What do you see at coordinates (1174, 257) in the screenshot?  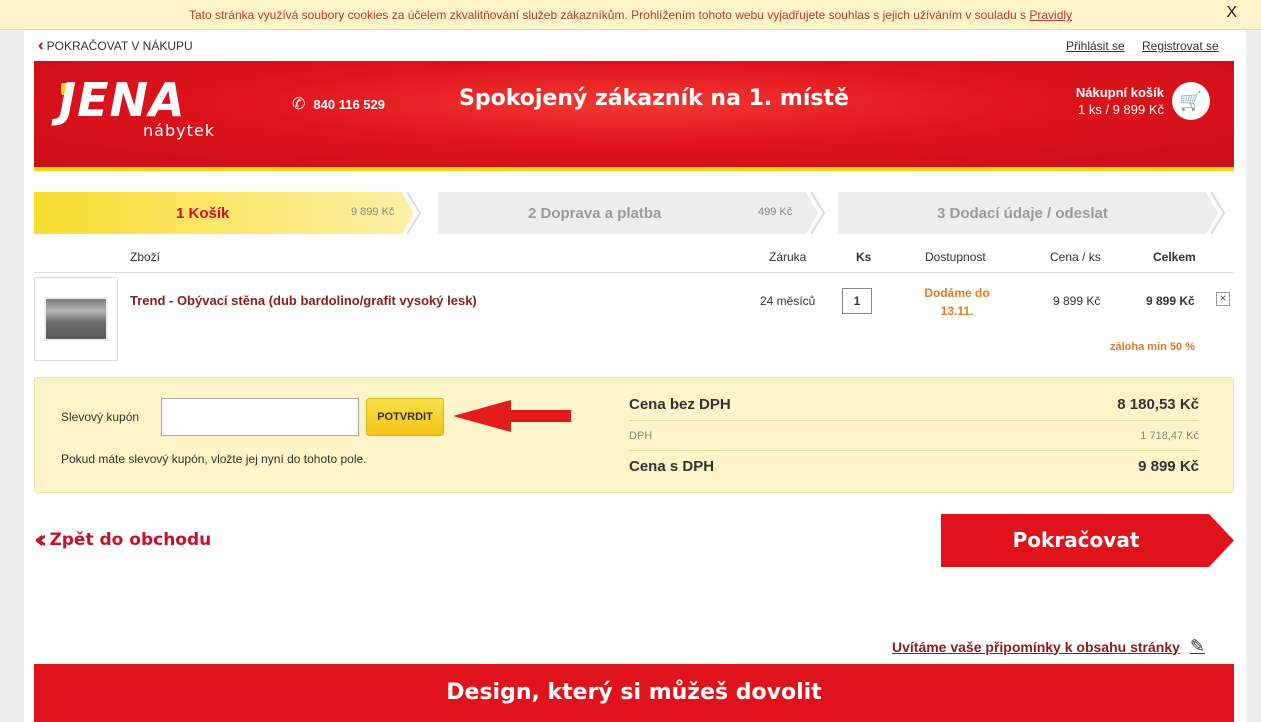 I see `col-header-total: Celkem` at bounding box center [1174, 257].